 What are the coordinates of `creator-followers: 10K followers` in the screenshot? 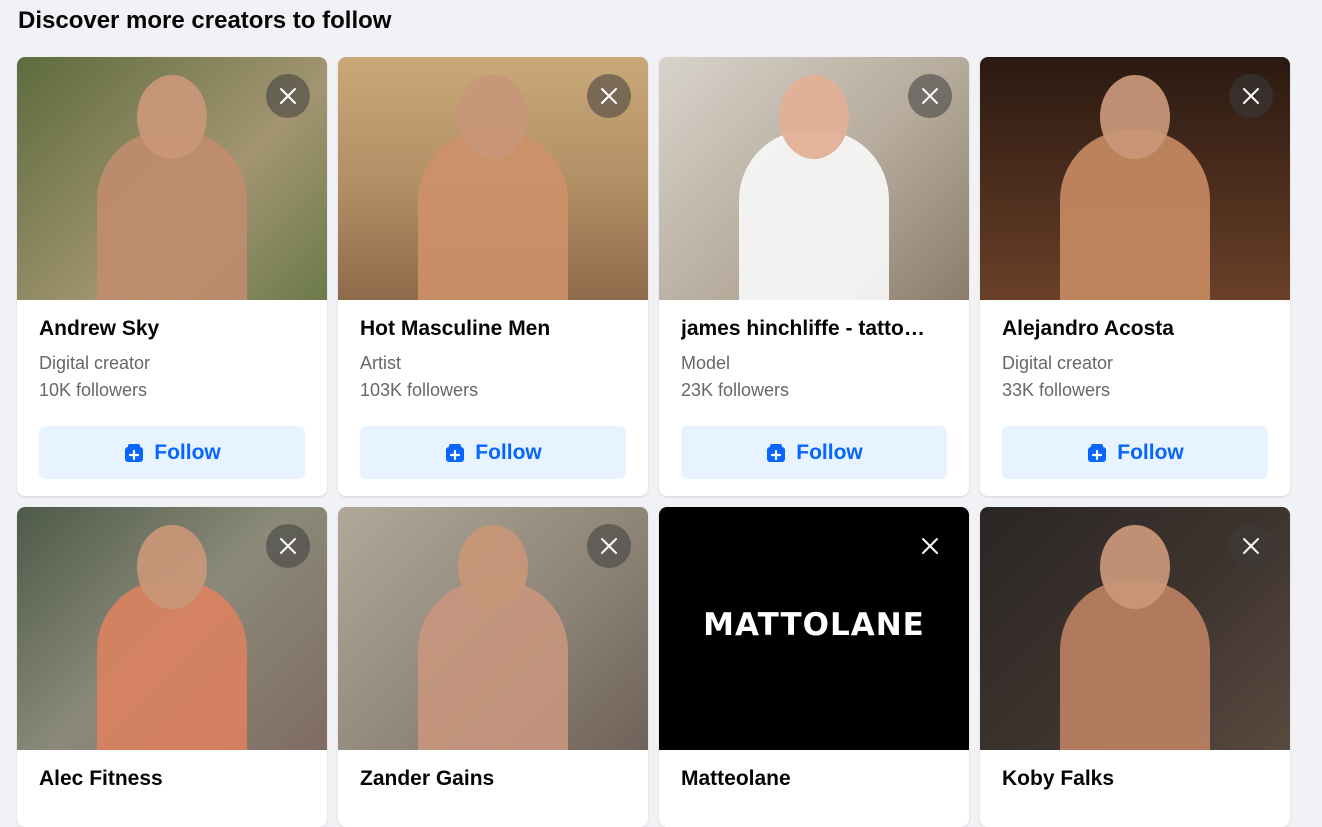 It's located at (93, 390).